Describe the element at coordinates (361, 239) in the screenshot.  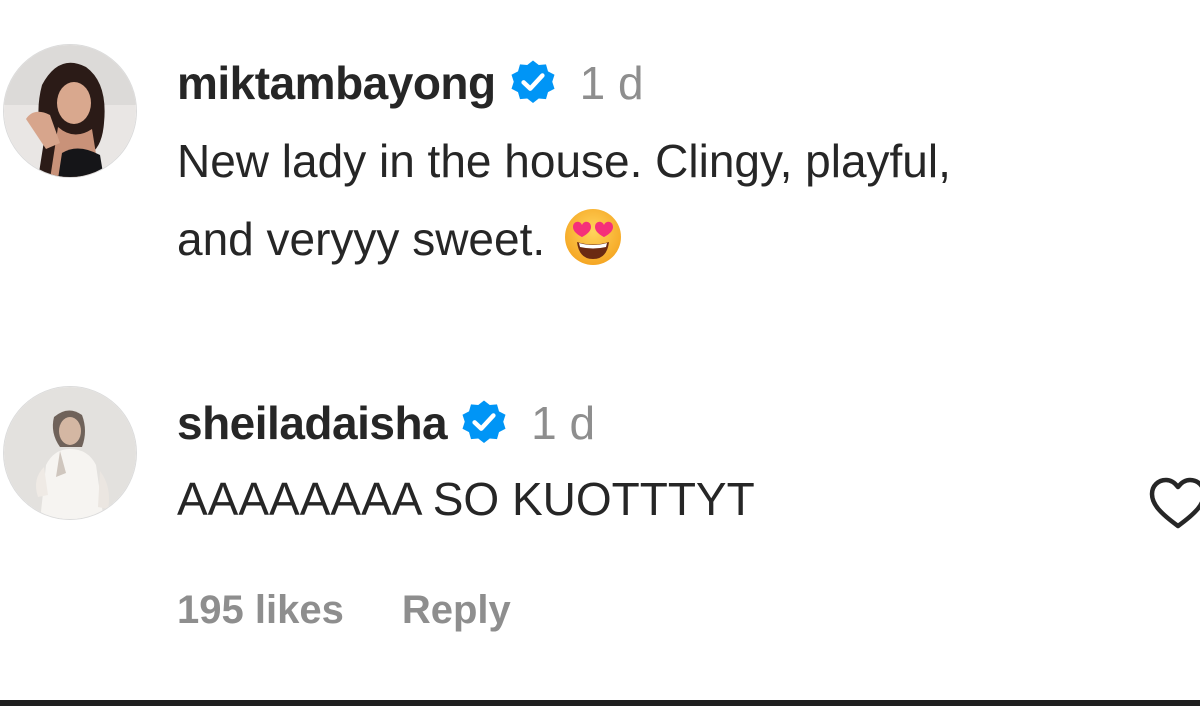
I see `comment-text-line: and veryyy sweet.` at that location.